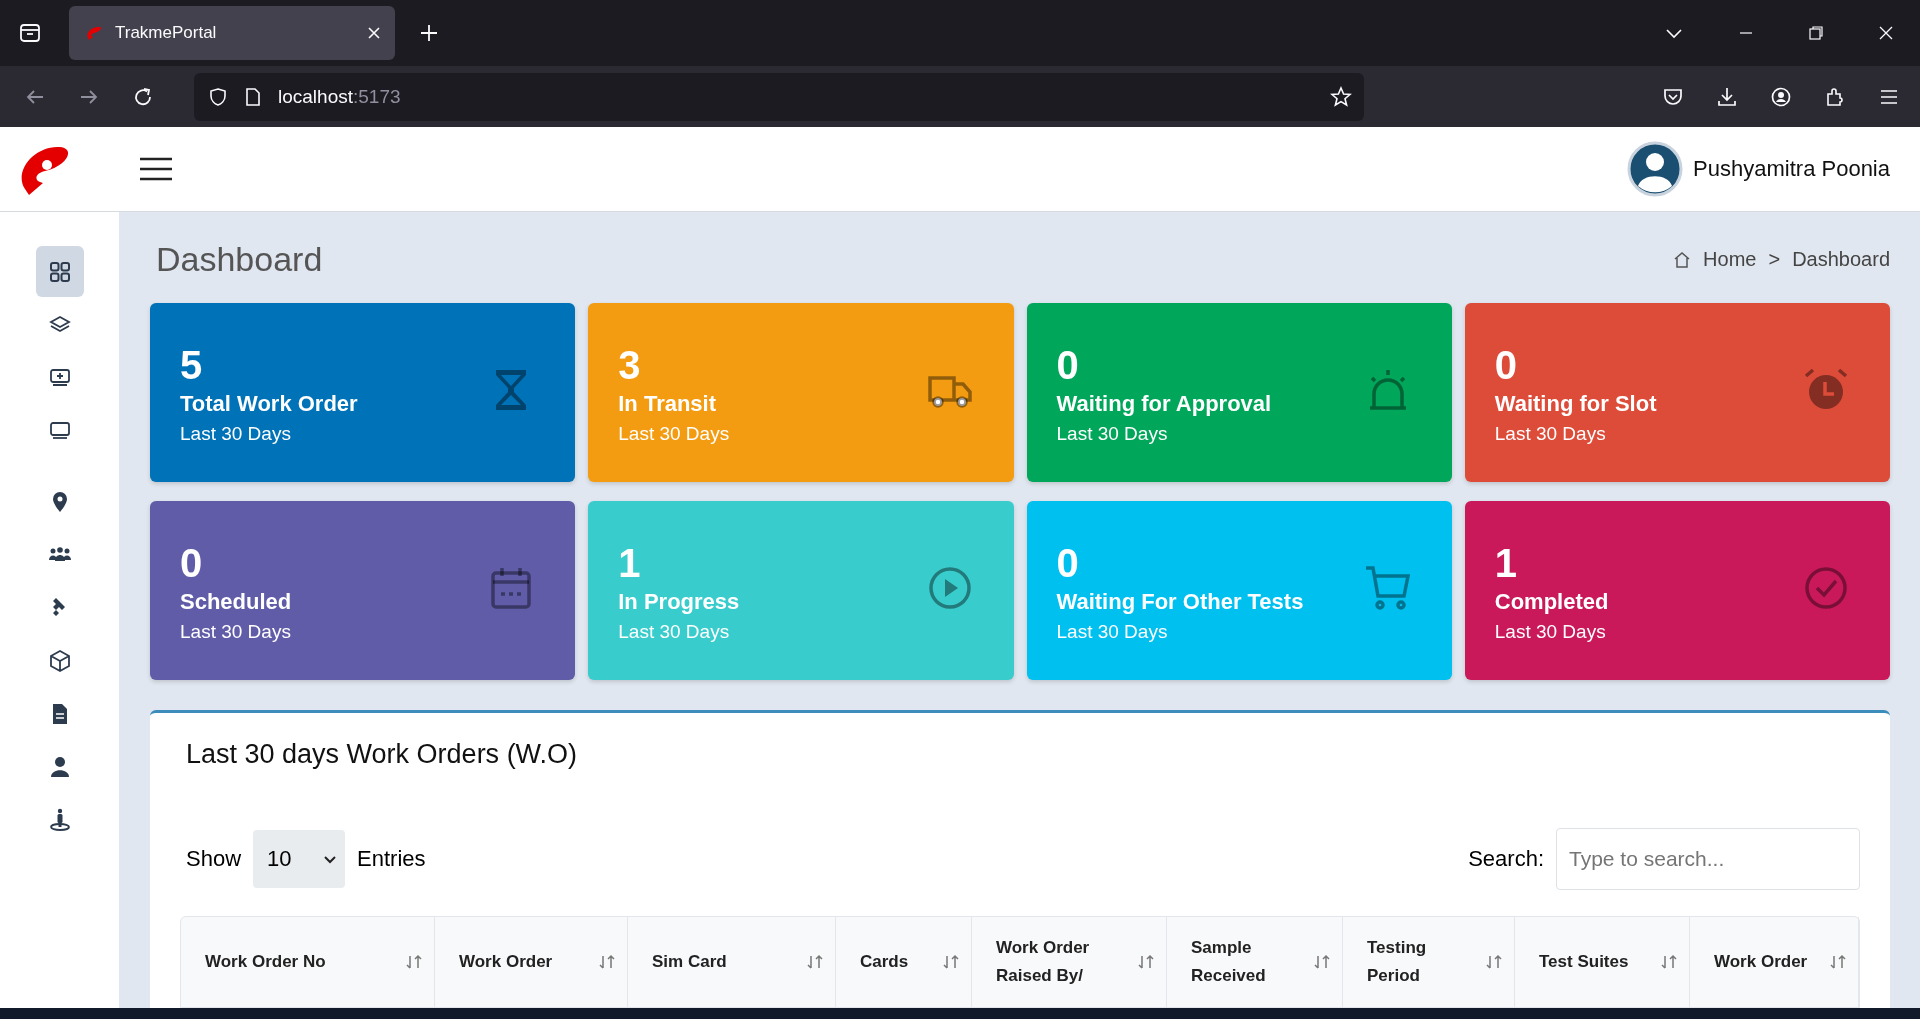  I want to click on extensions-icon, so click(1835, 96).